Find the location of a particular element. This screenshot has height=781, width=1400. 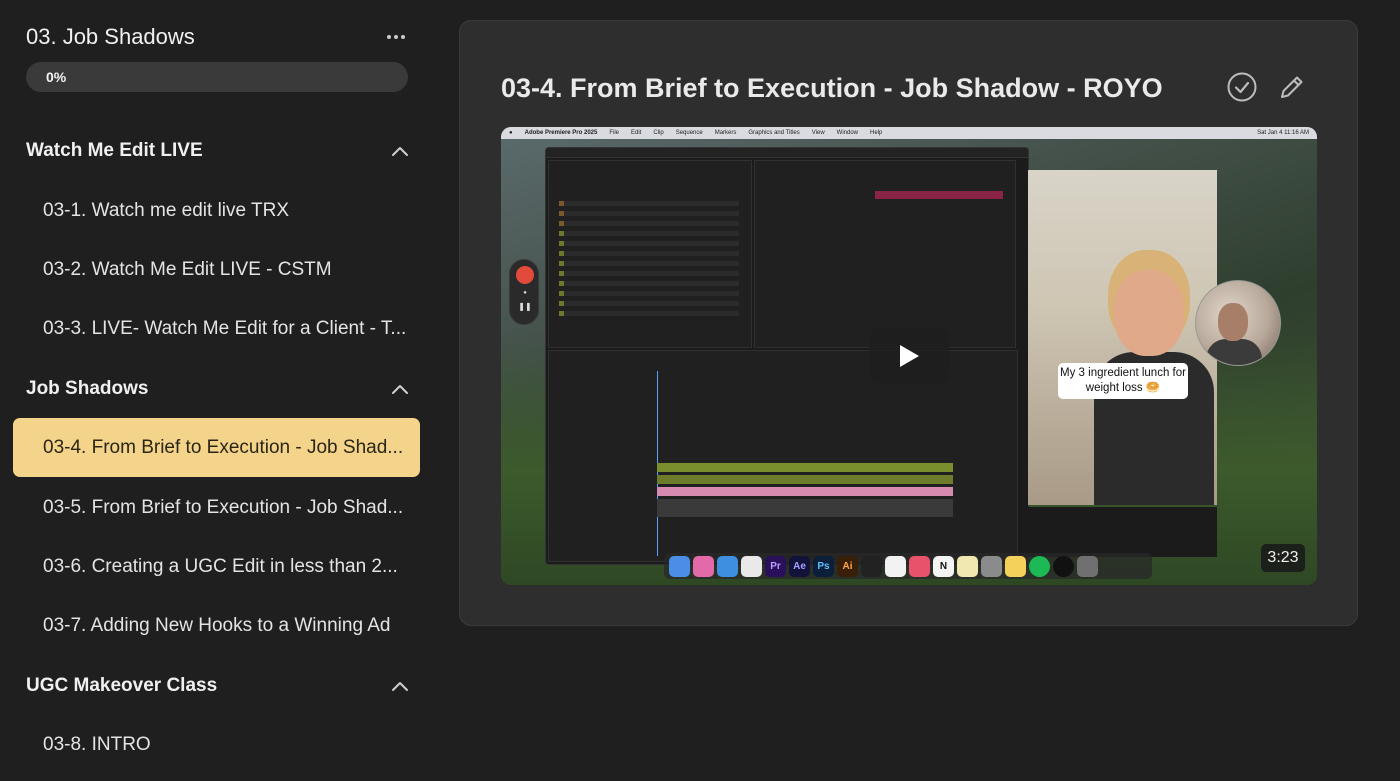

menu-item: Window is located at coordinates (847, 133).